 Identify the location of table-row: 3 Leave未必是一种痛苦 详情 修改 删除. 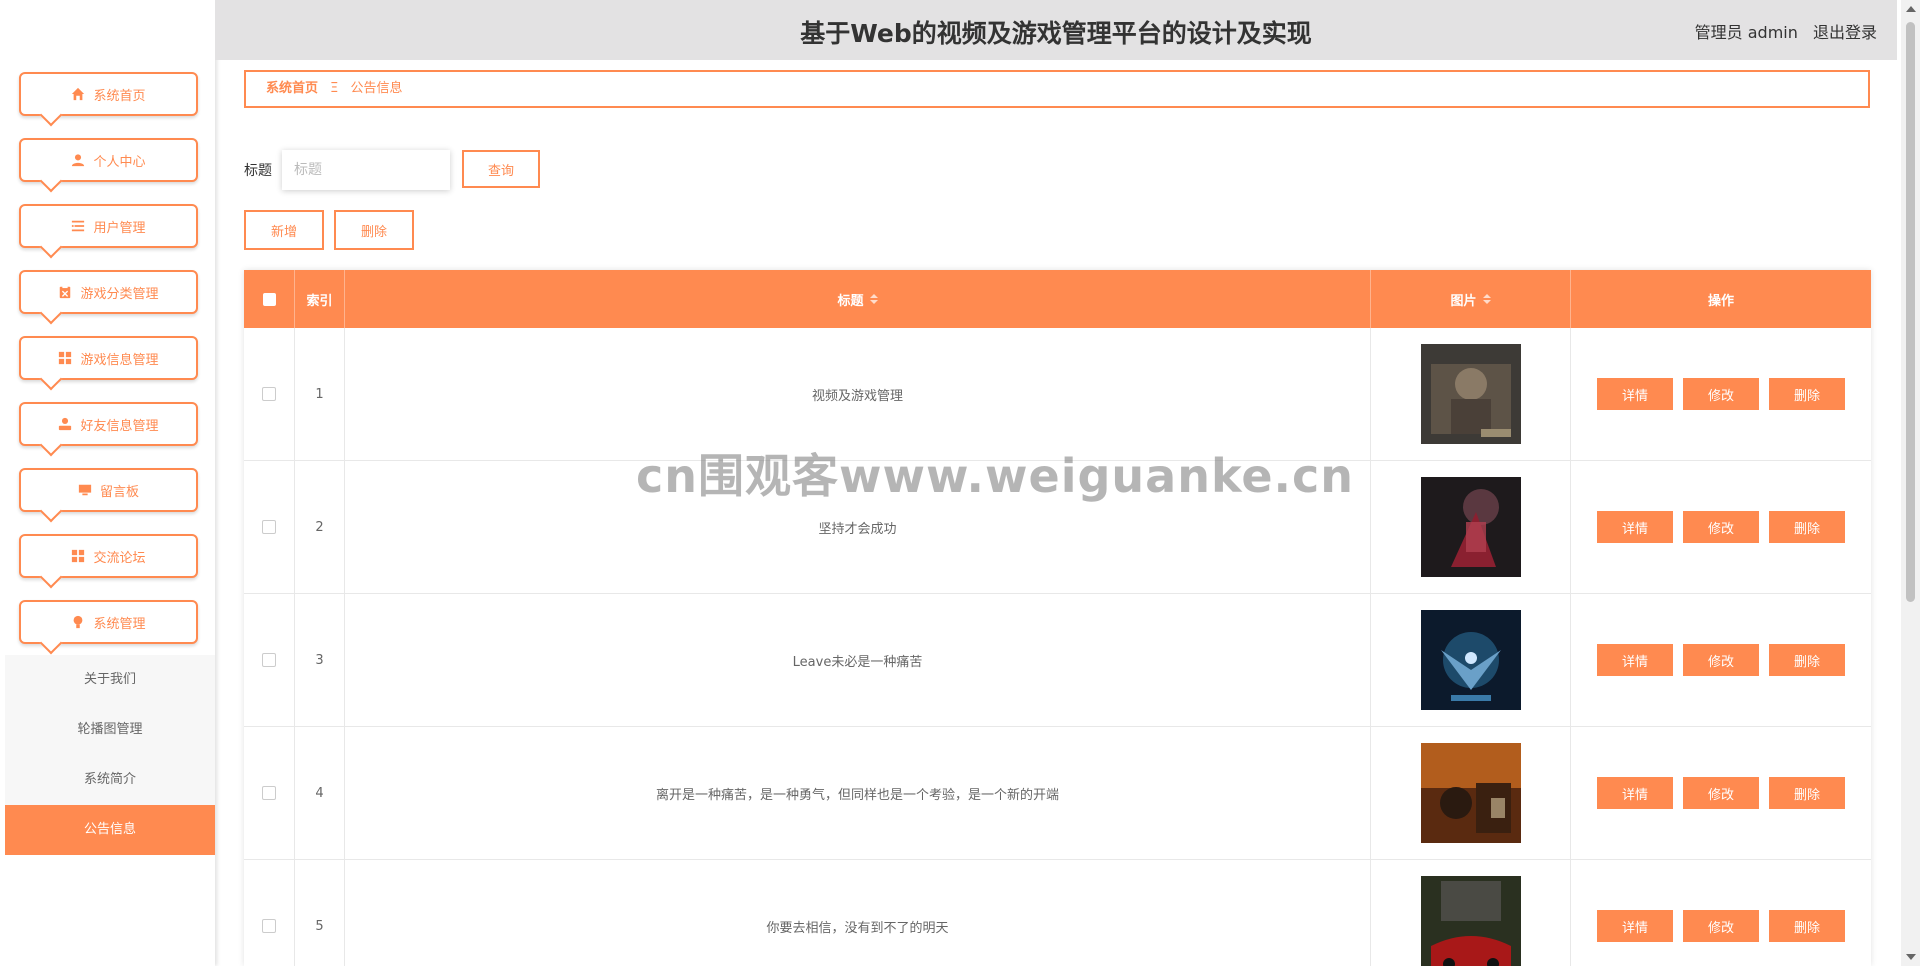
(1057, 660).